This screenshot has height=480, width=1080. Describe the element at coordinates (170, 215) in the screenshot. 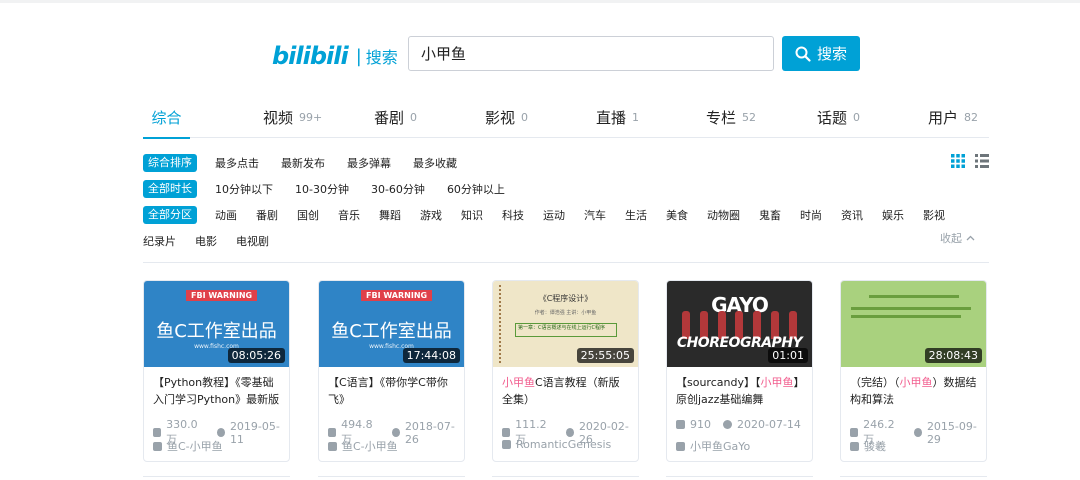

I see `filter-zone-active: 全部分区` at that location.